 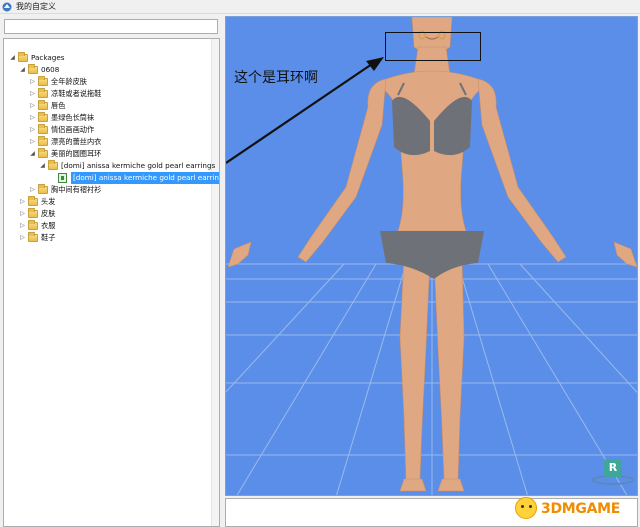 I want to click on tree-item-label: 皮肤, so click(x=48, y=213).